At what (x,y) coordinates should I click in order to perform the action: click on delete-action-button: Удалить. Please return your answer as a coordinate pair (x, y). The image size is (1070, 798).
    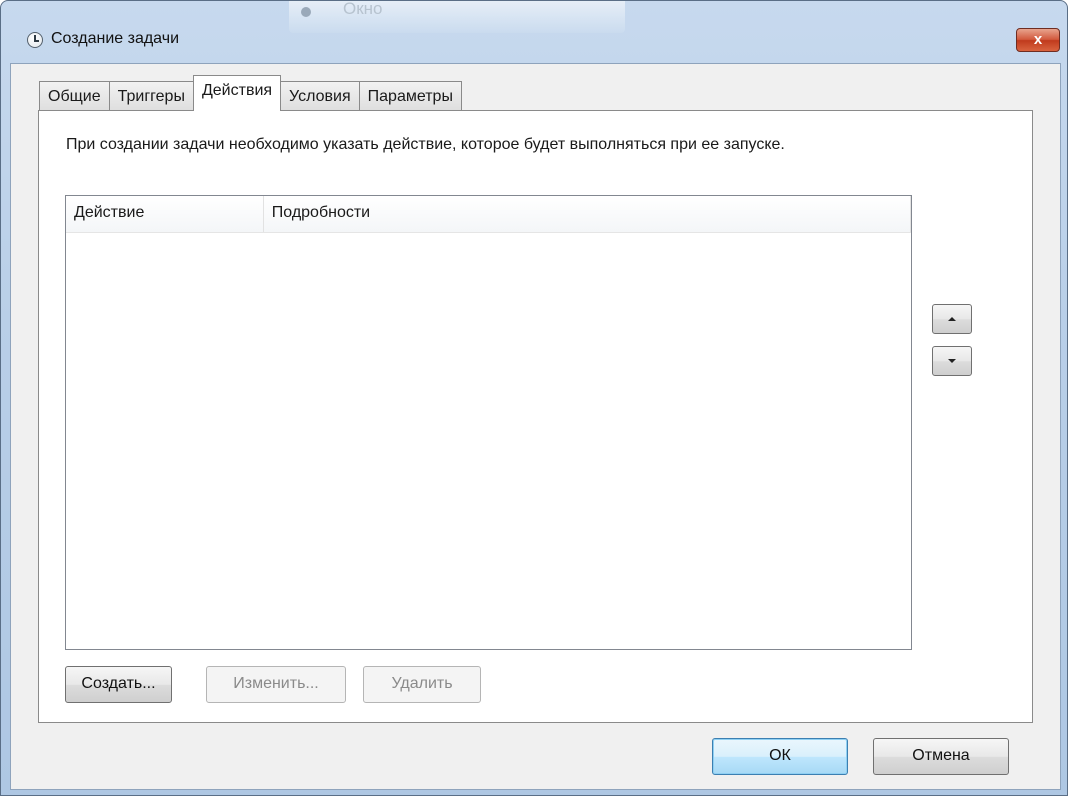
    Looking at the image, I should click on (422, 684).